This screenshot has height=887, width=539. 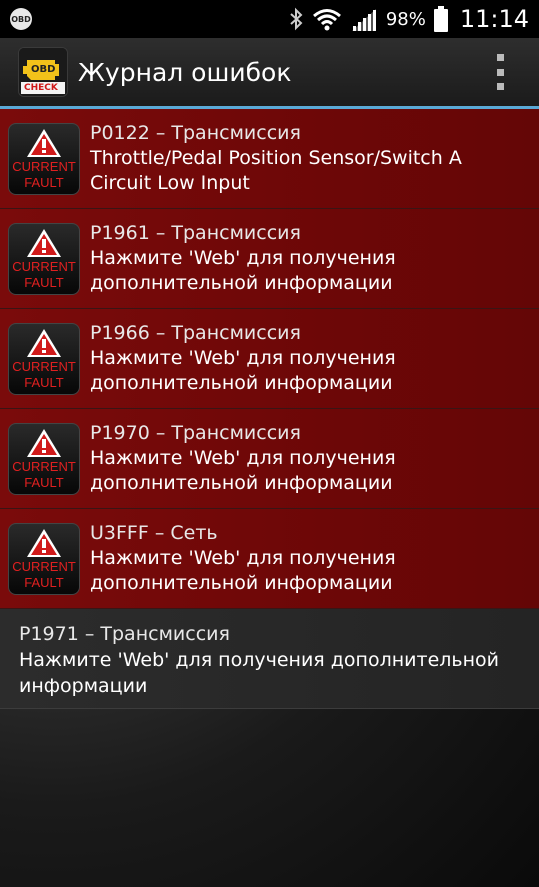 I want to click on logo-text-obd: OBD, so click(x=43, y=69).